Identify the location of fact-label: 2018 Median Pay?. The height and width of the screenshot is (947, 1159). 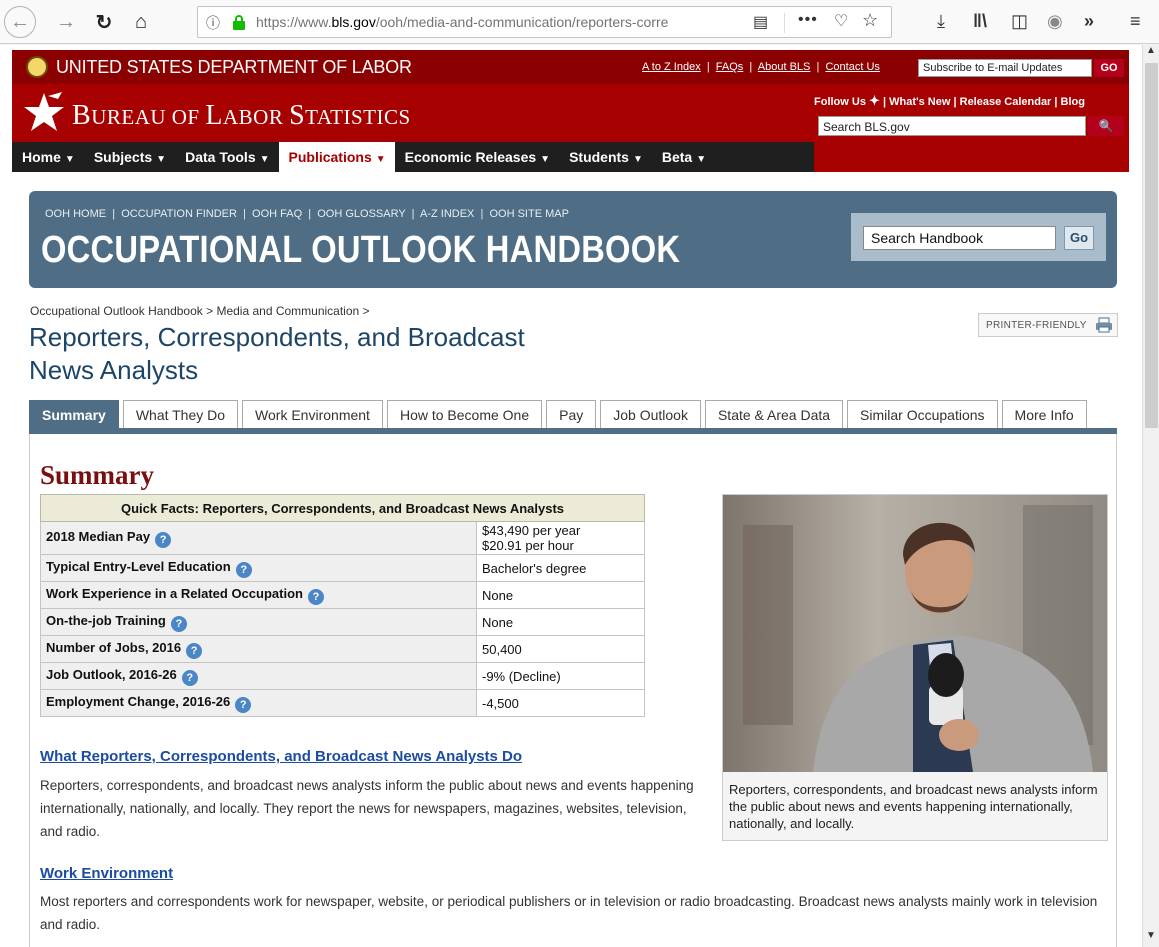
(258, 538).